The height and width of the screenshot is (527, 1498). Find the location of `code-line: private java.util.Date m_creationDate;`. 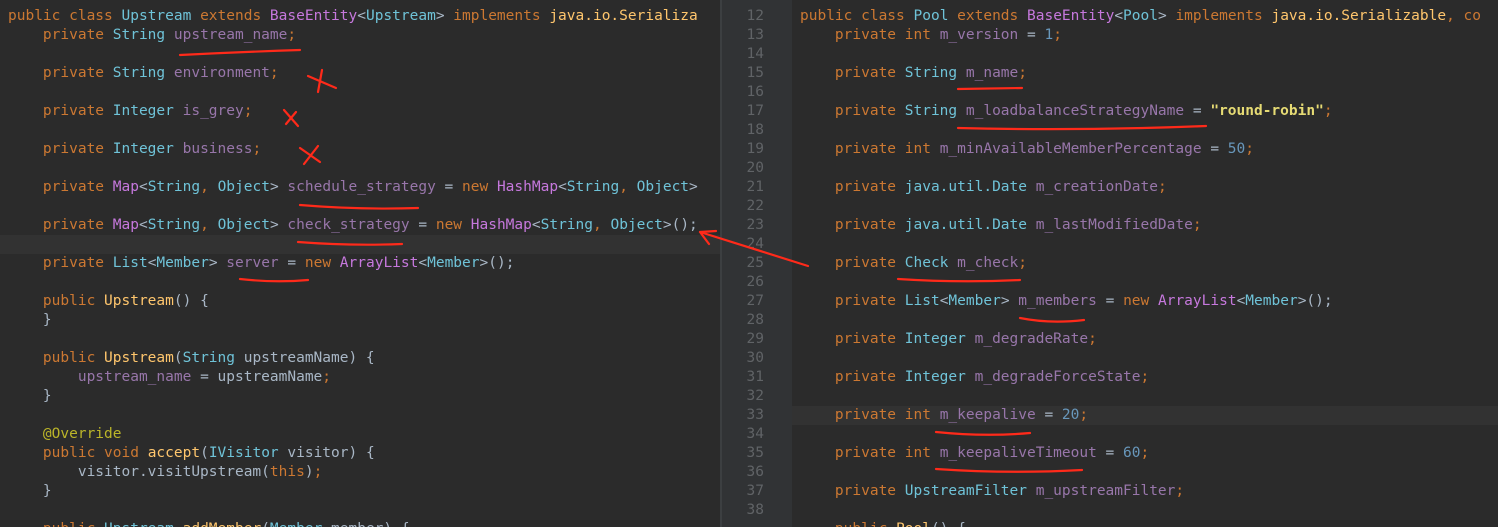

code-line: private java.util.Date m_creationDate; is located at coordinates (1145, 187).